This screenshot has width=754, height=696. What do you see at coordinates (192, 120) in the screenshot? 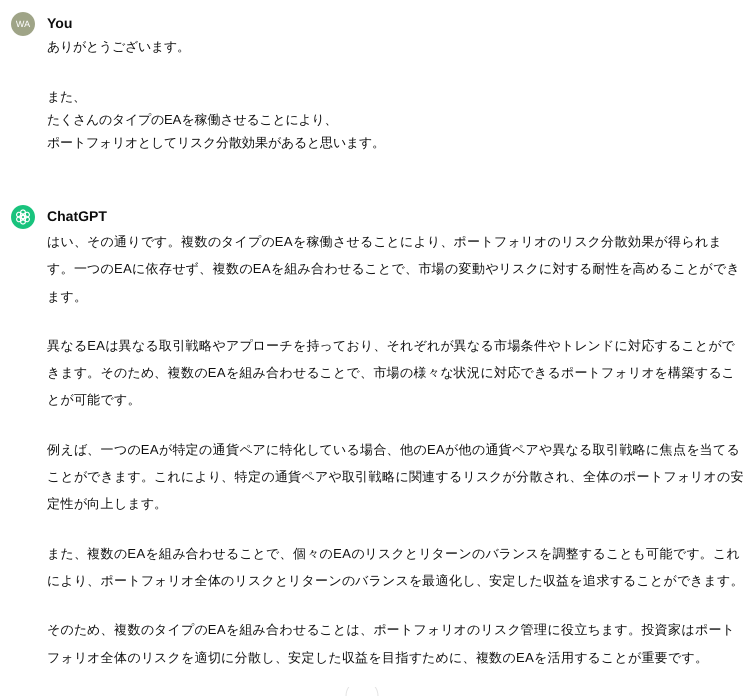
I see `message-line: たくさんのタイプのEAを稼働させることにより、` at bounding box center [192, 120].